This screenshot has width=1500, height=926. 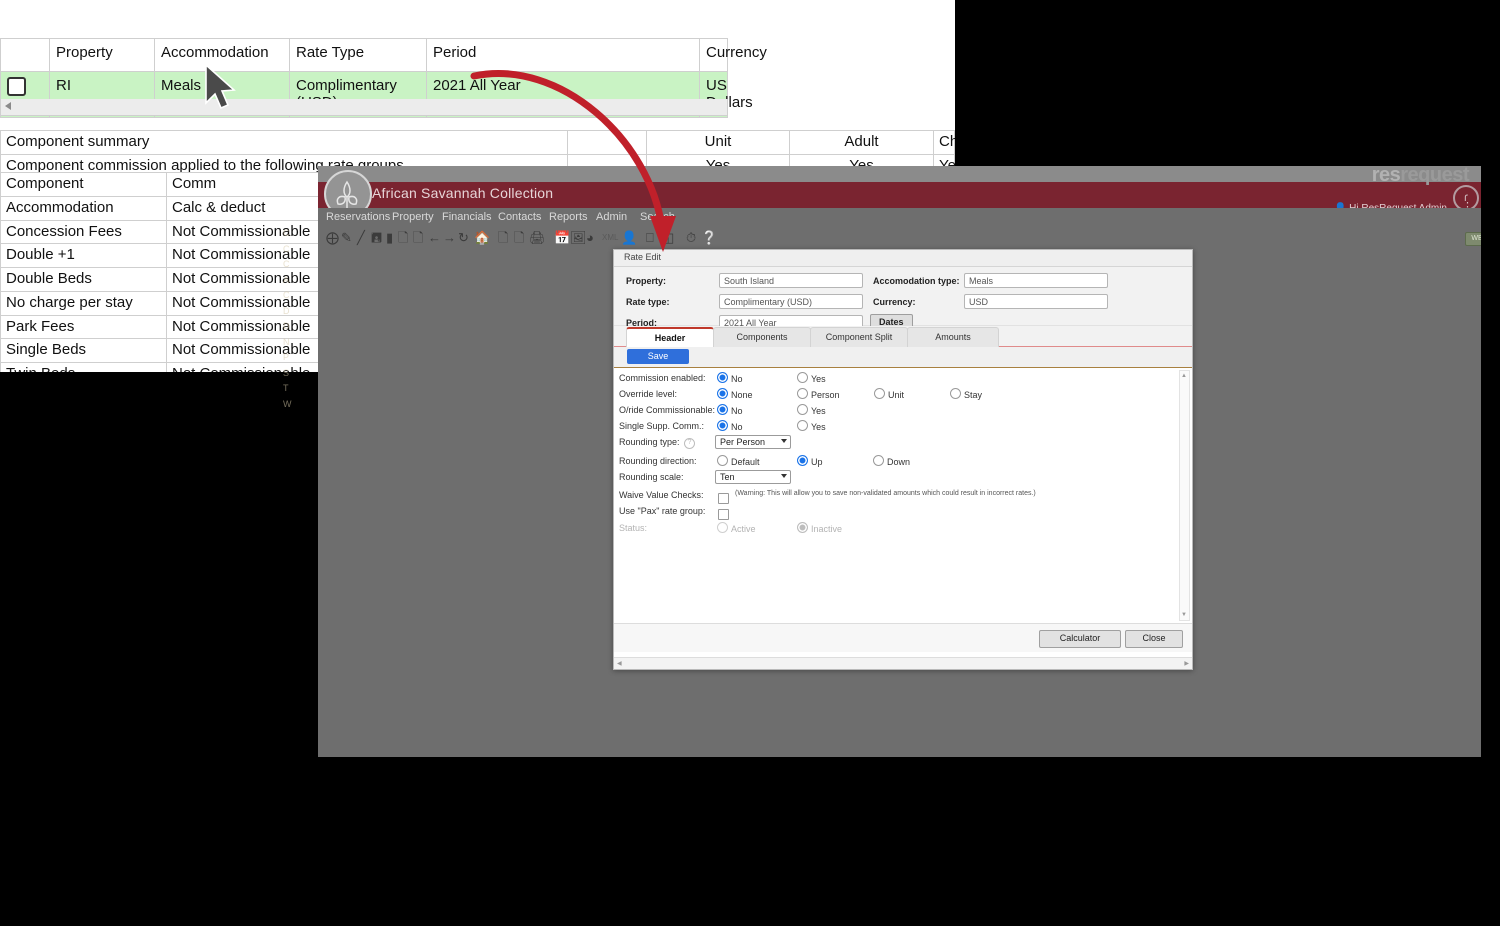 What do you see at coordinates (332, 238) in the screenshot?
I see `add-icon: ⨁` at bounding box center [332, 238].